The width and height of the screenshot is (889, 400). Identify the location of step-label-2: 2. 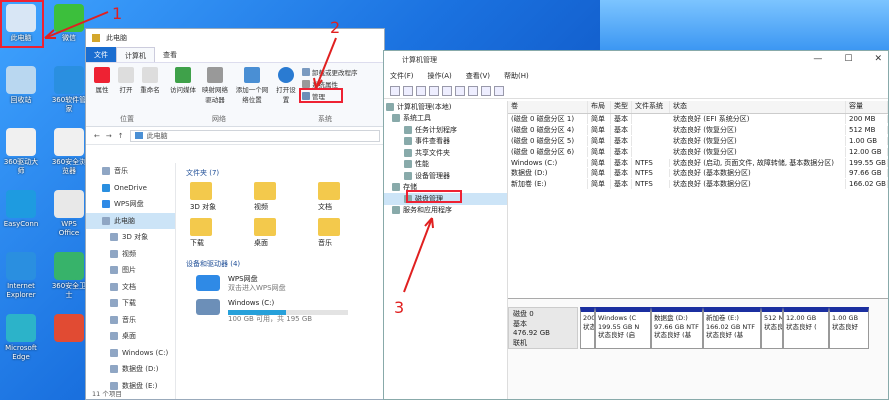
(335, 27).